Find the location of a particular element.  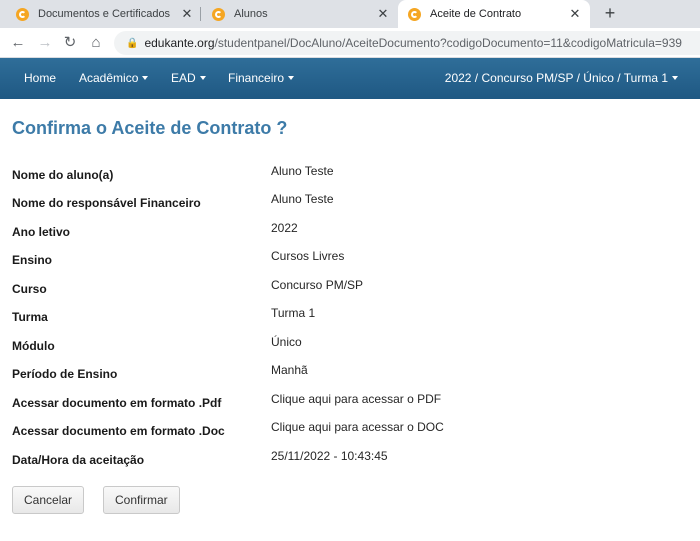

field-label: Período de Ensino is located at coordinates (65, 374).